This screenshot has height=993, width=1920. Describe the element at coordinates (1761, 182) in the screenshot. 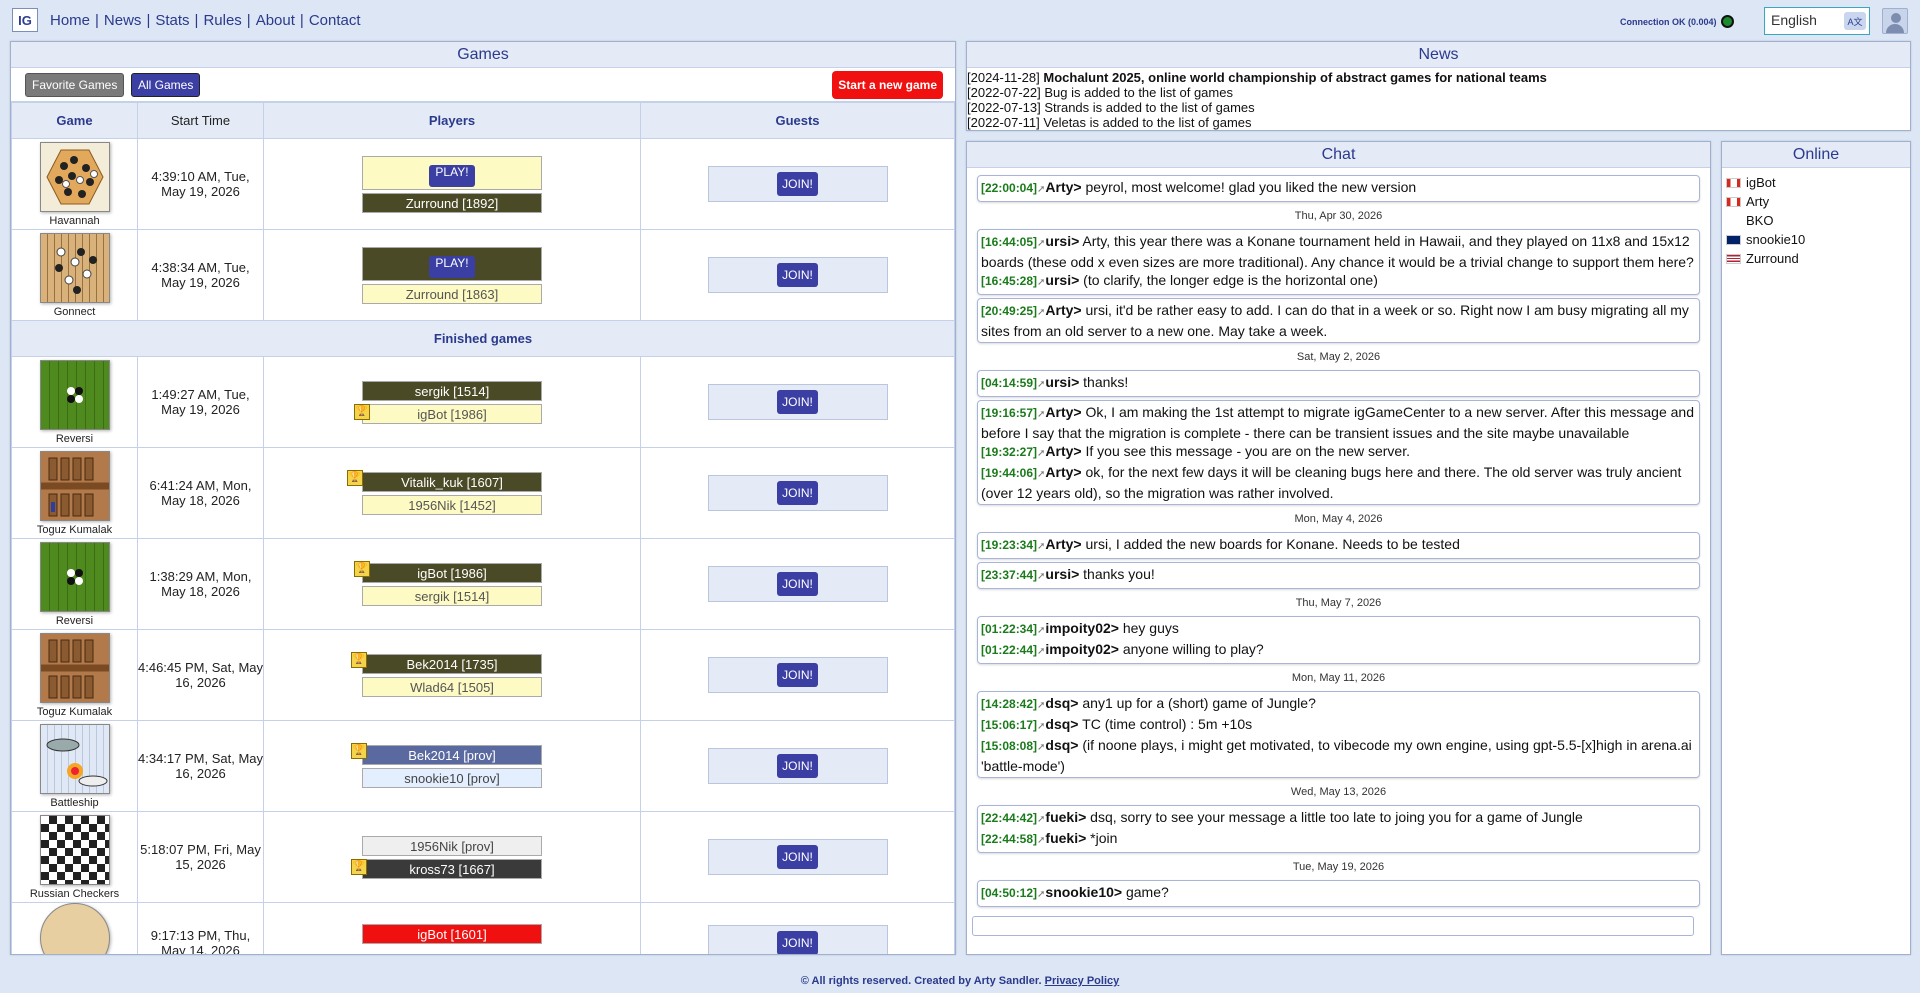

I see `user-name: igBot` at that location.